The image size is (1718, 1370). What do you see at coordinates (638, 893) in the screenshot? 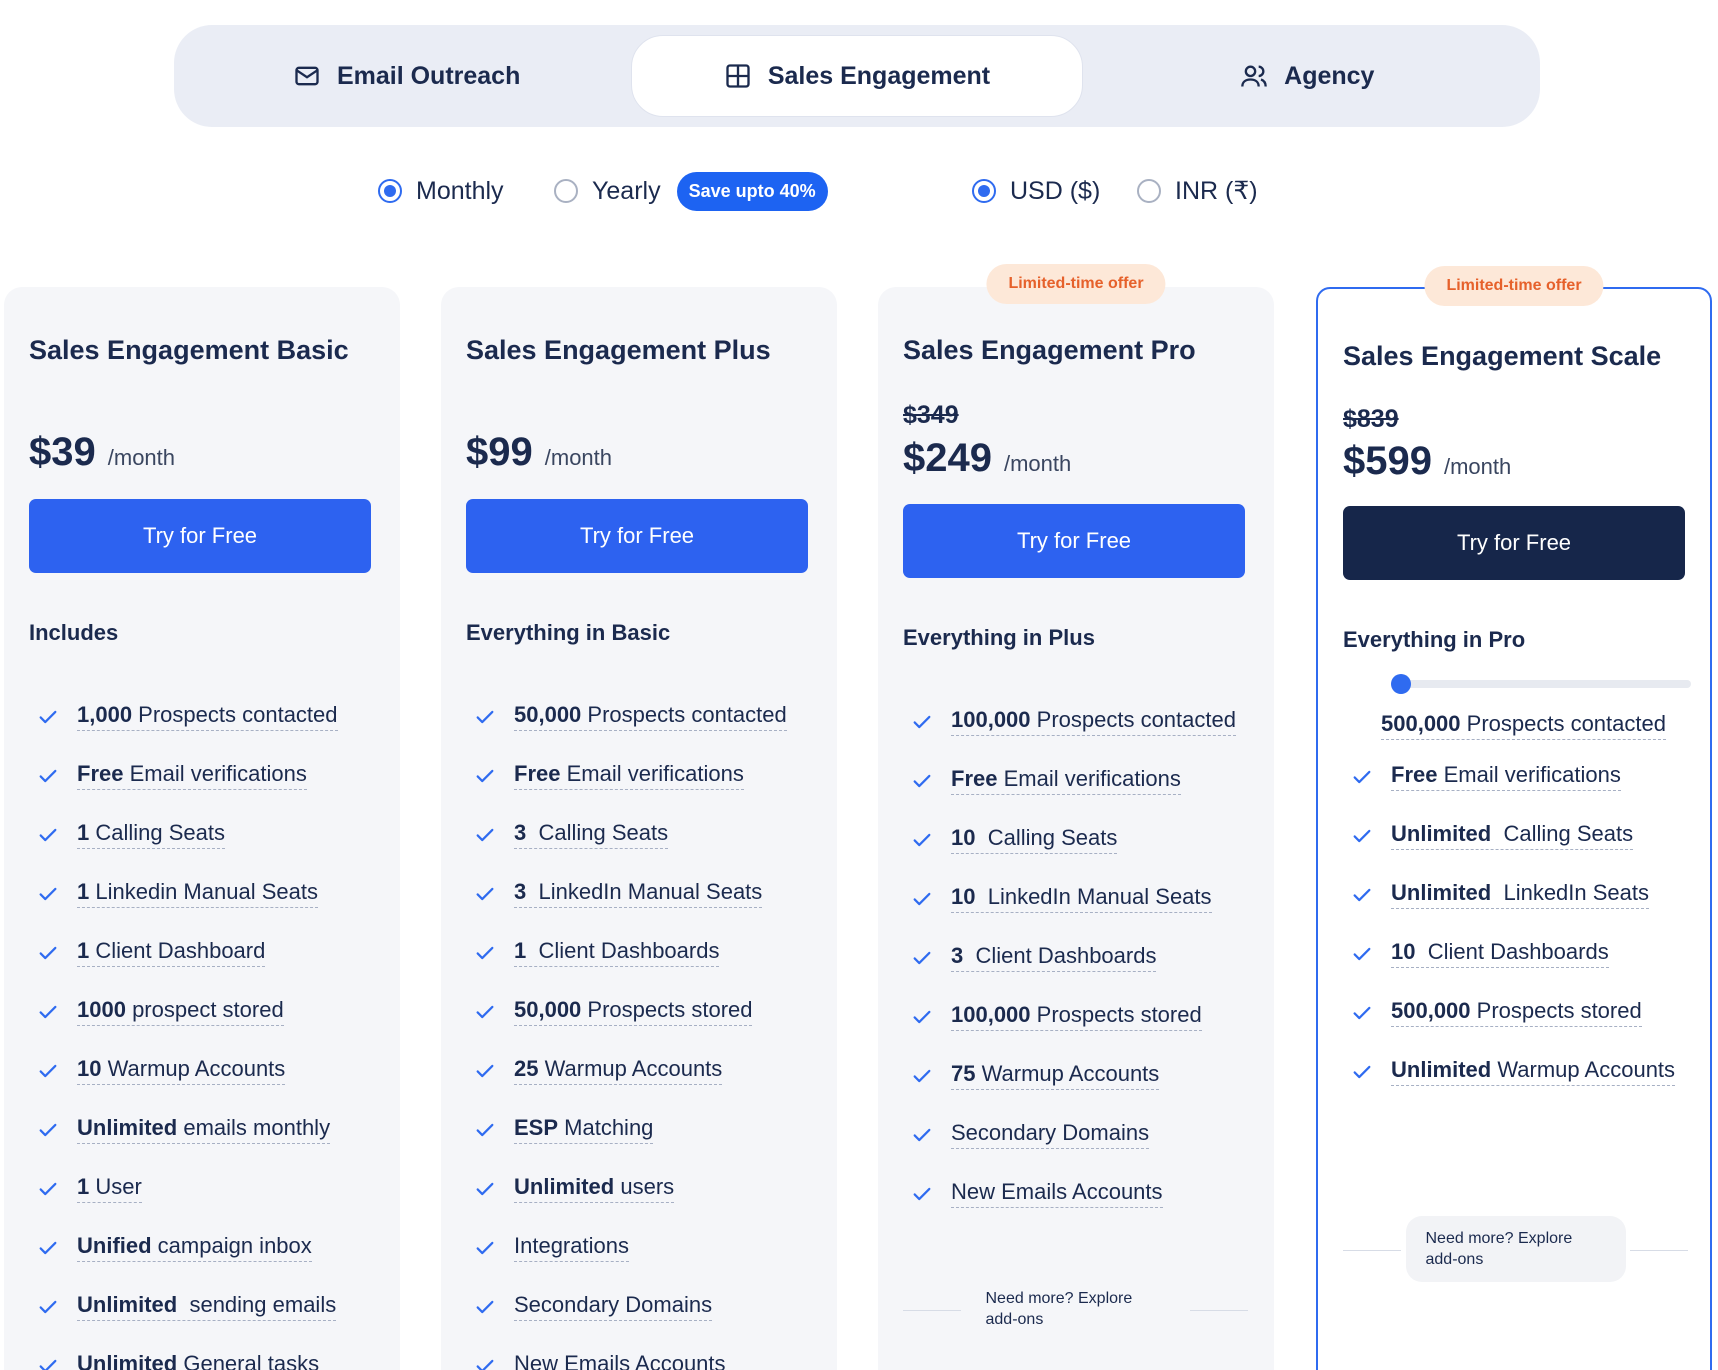
I see `feature-text: 3 LinkedIn Manual Seats` at bounding box center [638, 893].